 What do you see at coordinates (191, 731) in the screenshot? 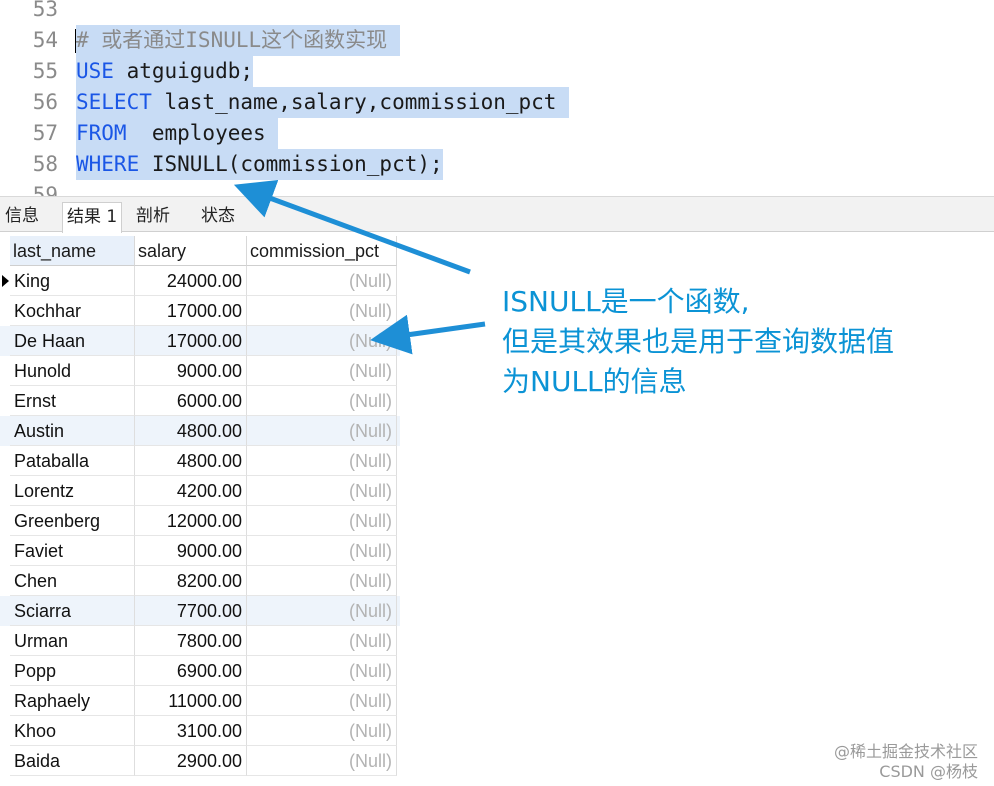
I see `cell-salary: 3100.00` at bounding box center [191, 731].